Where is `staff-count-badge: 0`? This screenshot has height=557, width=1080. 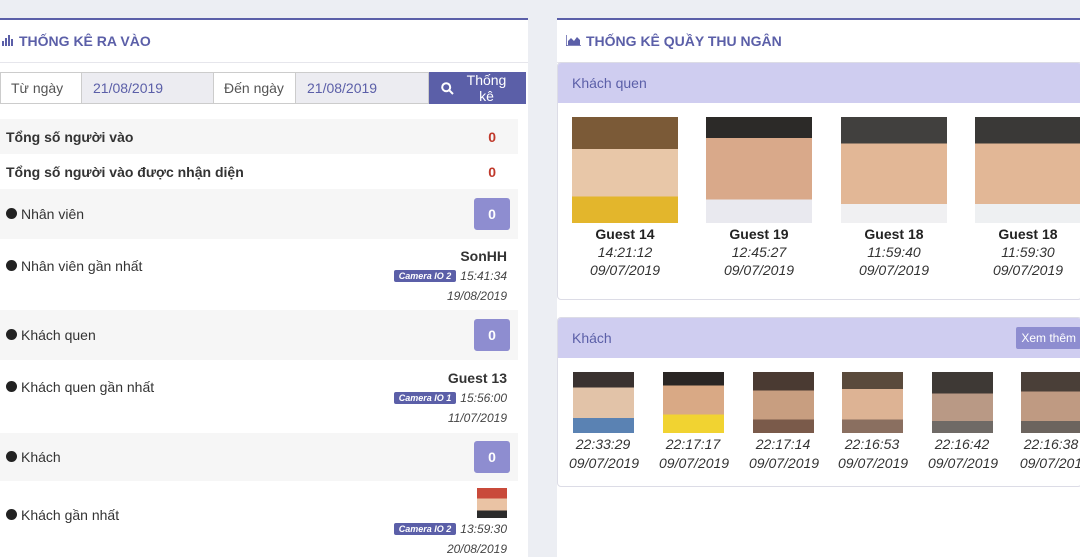
staff-count-badge: 0 is located at coordinates (492, 214).